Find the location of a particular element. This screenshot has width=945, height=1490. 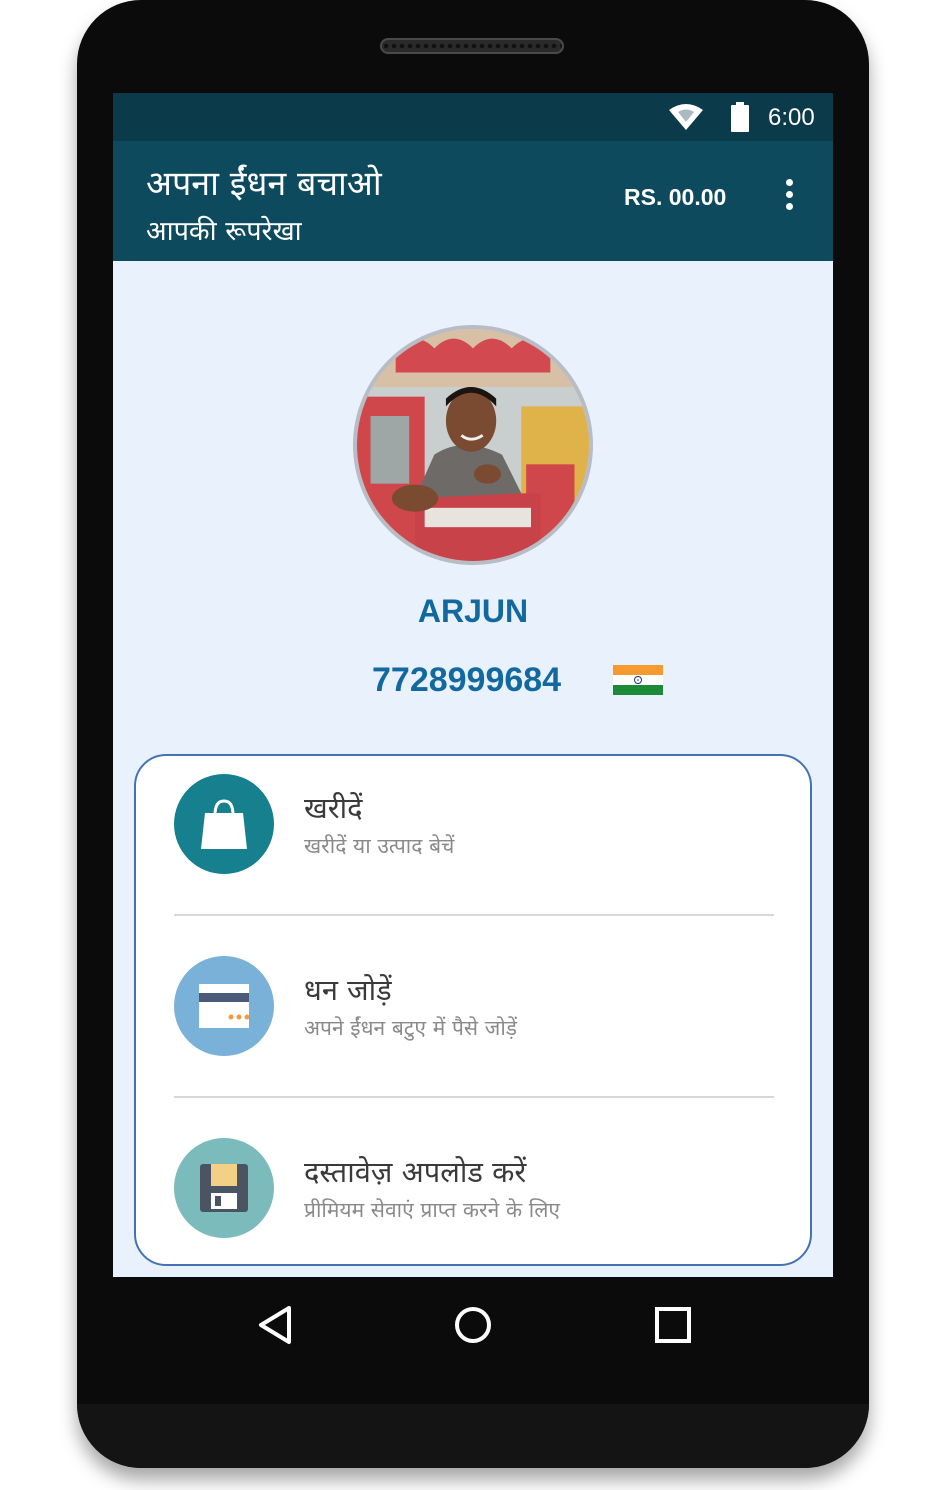

floppy-disk-icon is located at coordinates (224, 1188).